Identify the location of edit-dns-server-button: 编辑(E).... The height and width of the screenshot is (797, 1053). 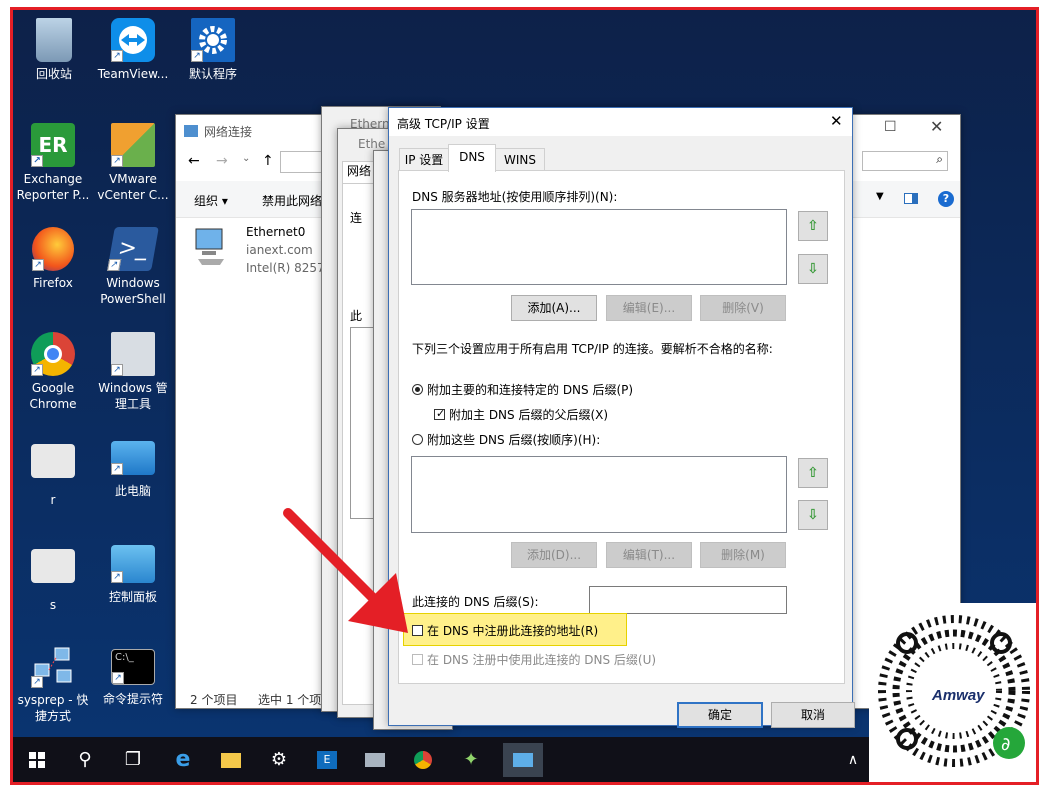
(649, 308).